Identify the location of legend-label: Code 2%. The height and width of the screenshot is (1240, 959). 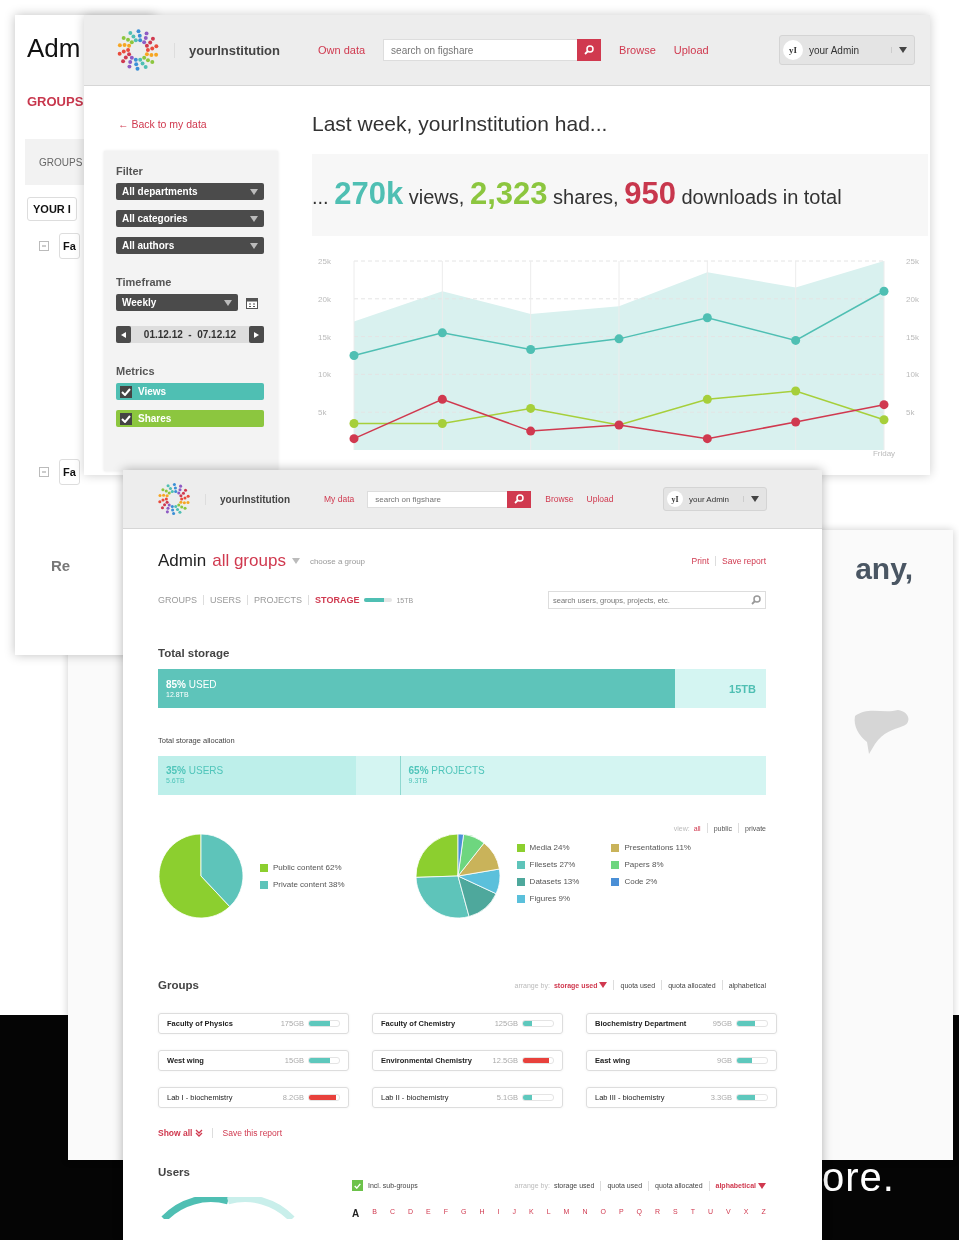
(641, 881).